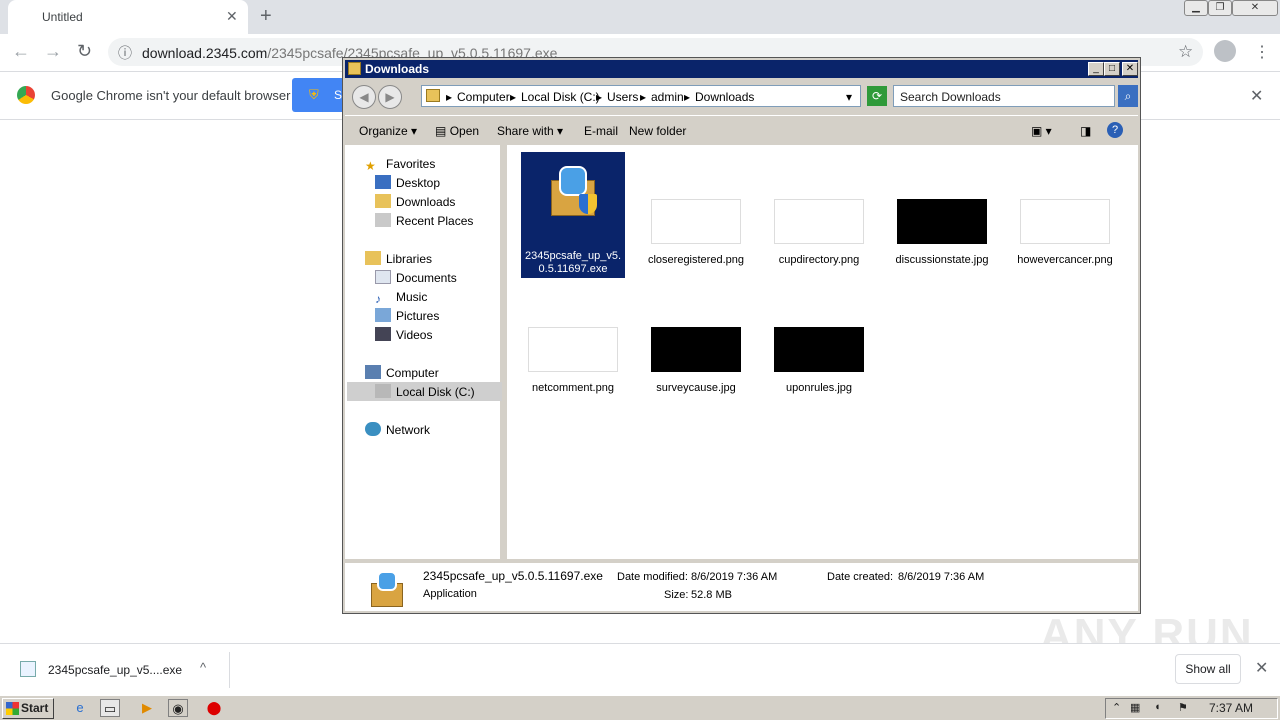  What do you see at coordinates (84, 51) in the screenshot?
I see `reload-icon: ↻` at bounding box center [84, 51].